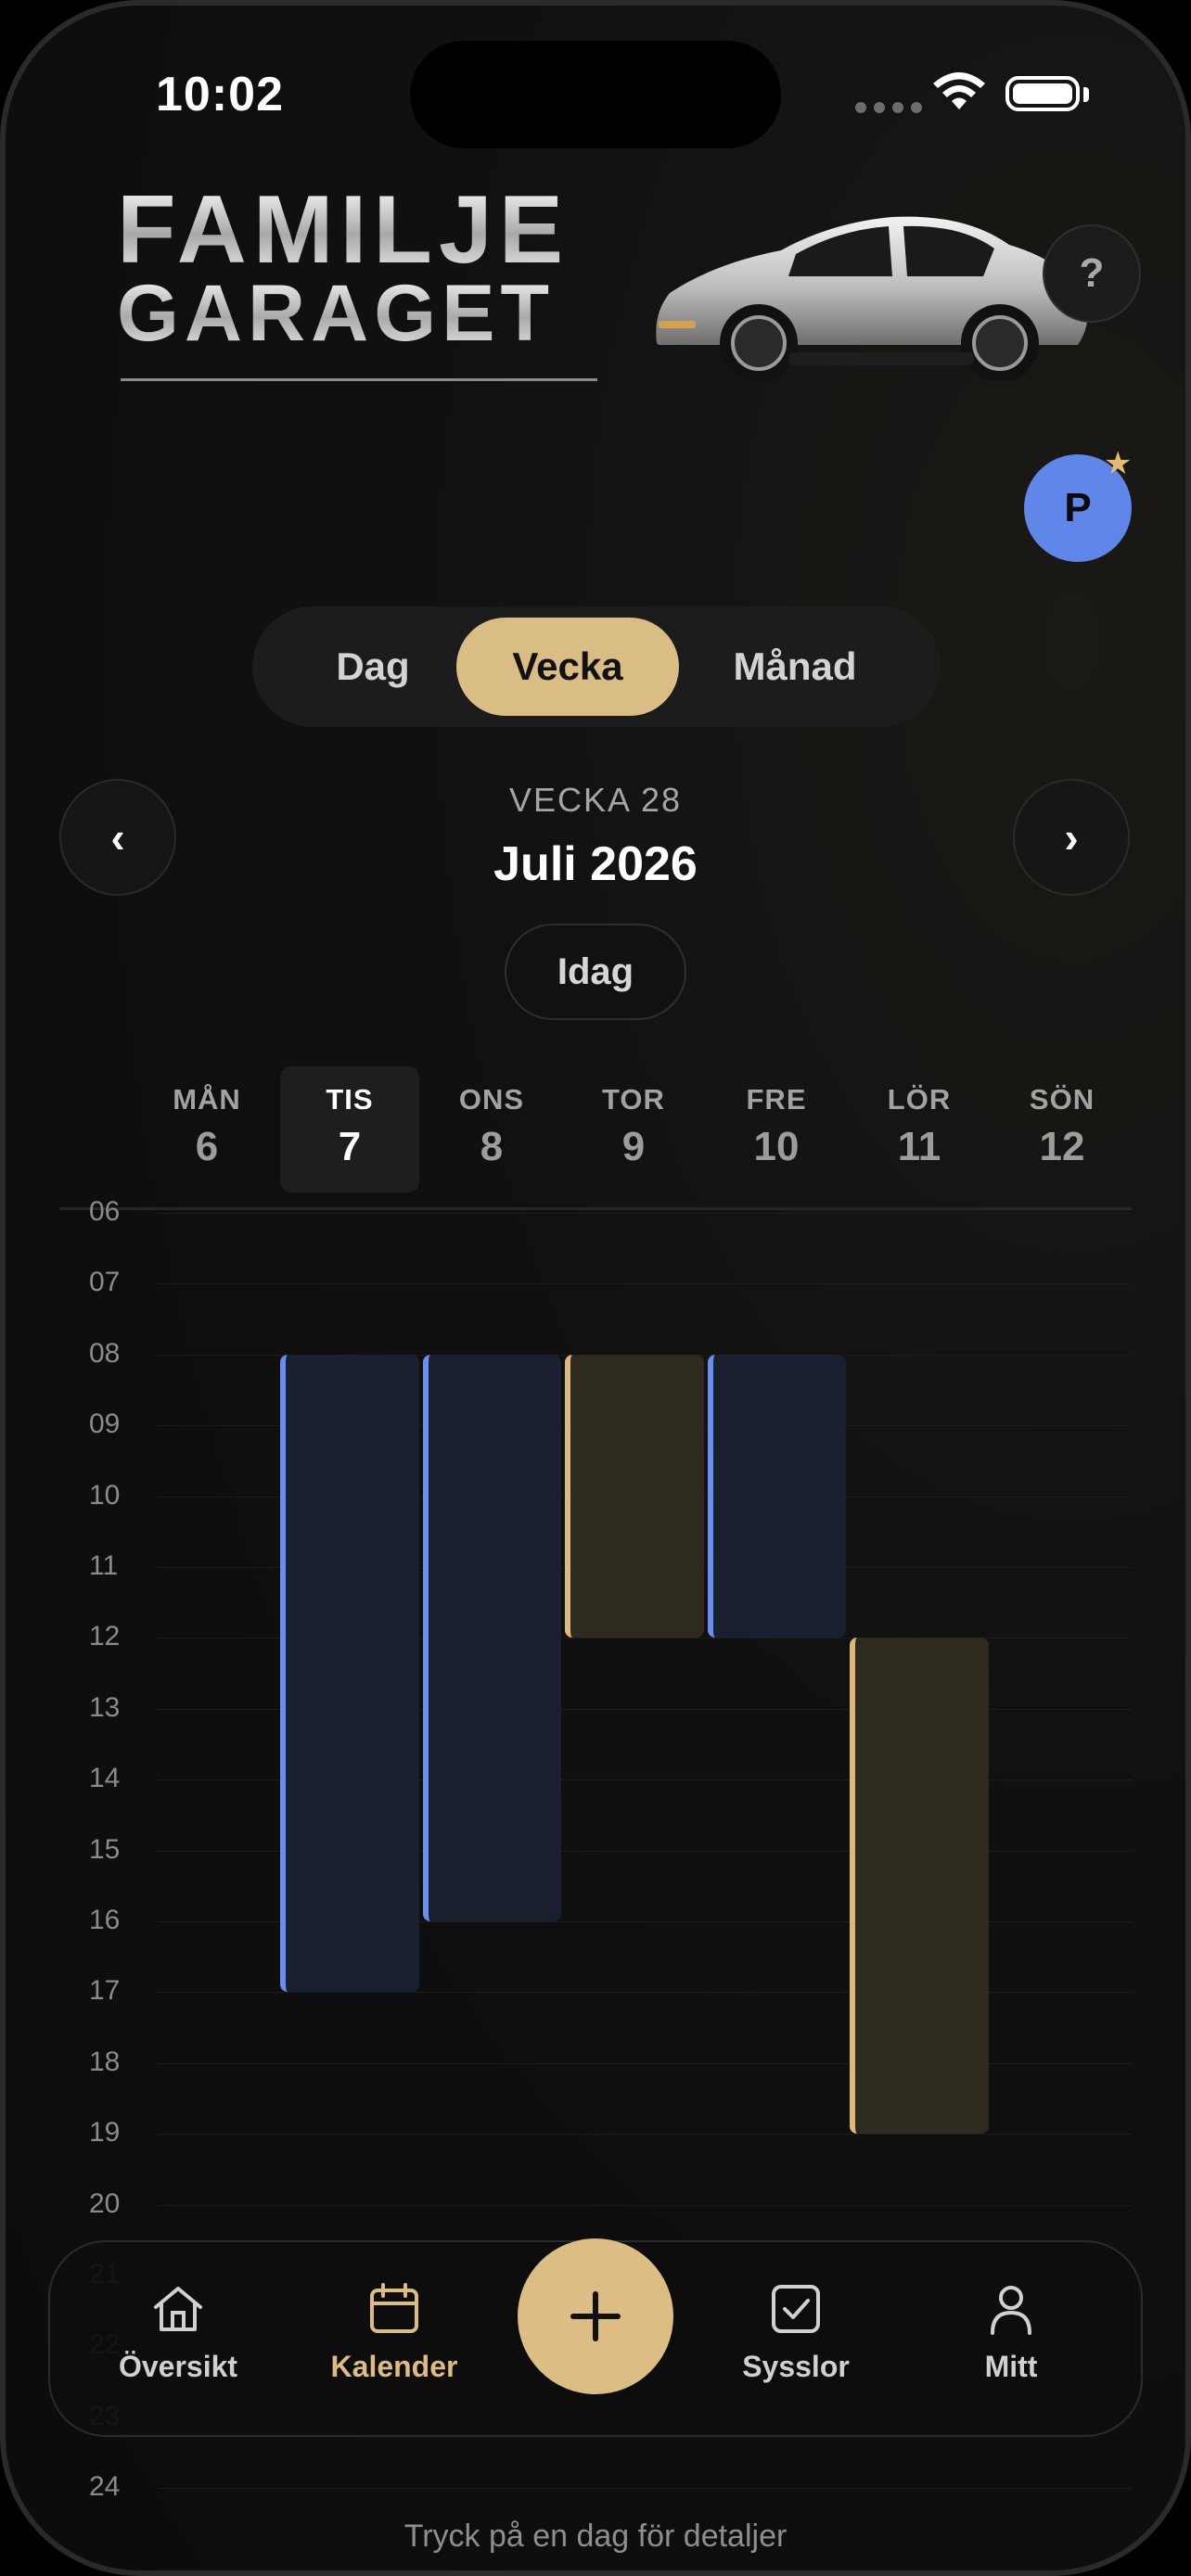 The image size is (1191, 2576). What do you see at coordinates (105, 1283) in the screenshot?
I see `hour-label: 07` at bounding box center [105, 1283].